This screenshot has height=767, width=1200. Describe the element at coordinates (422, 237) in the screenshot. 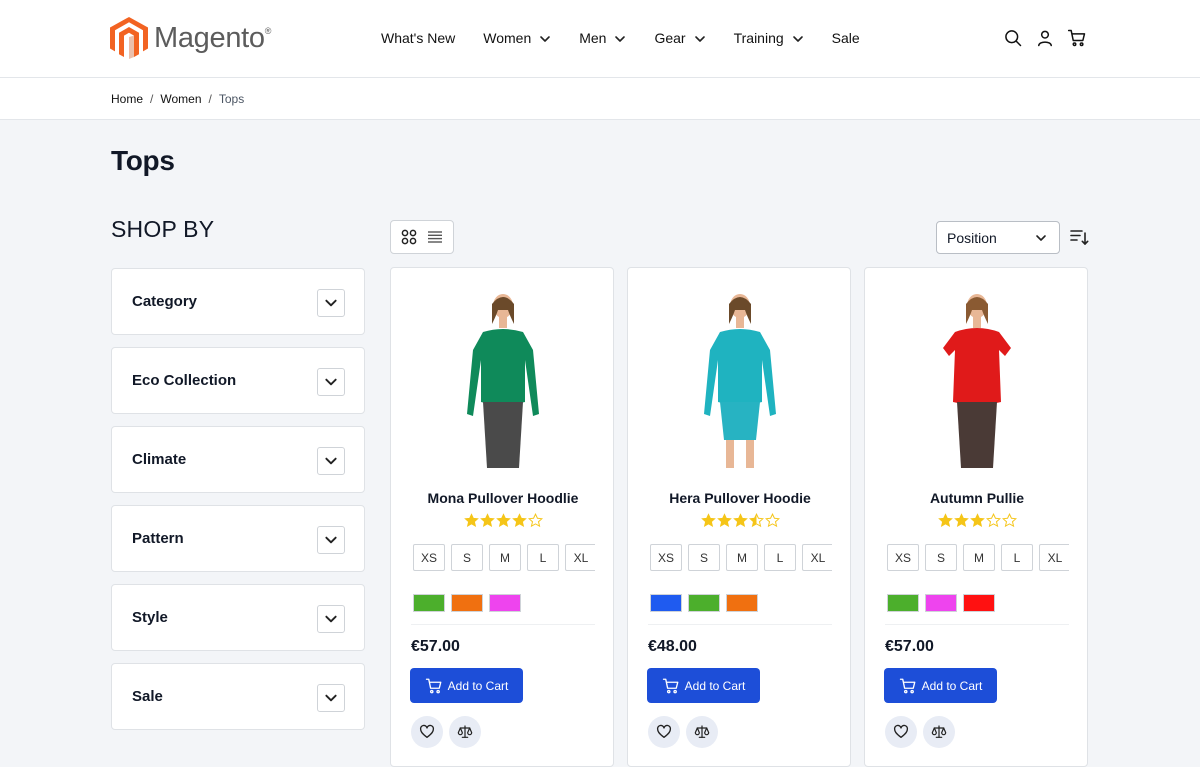

I see `view-mode-switcher` at that location.